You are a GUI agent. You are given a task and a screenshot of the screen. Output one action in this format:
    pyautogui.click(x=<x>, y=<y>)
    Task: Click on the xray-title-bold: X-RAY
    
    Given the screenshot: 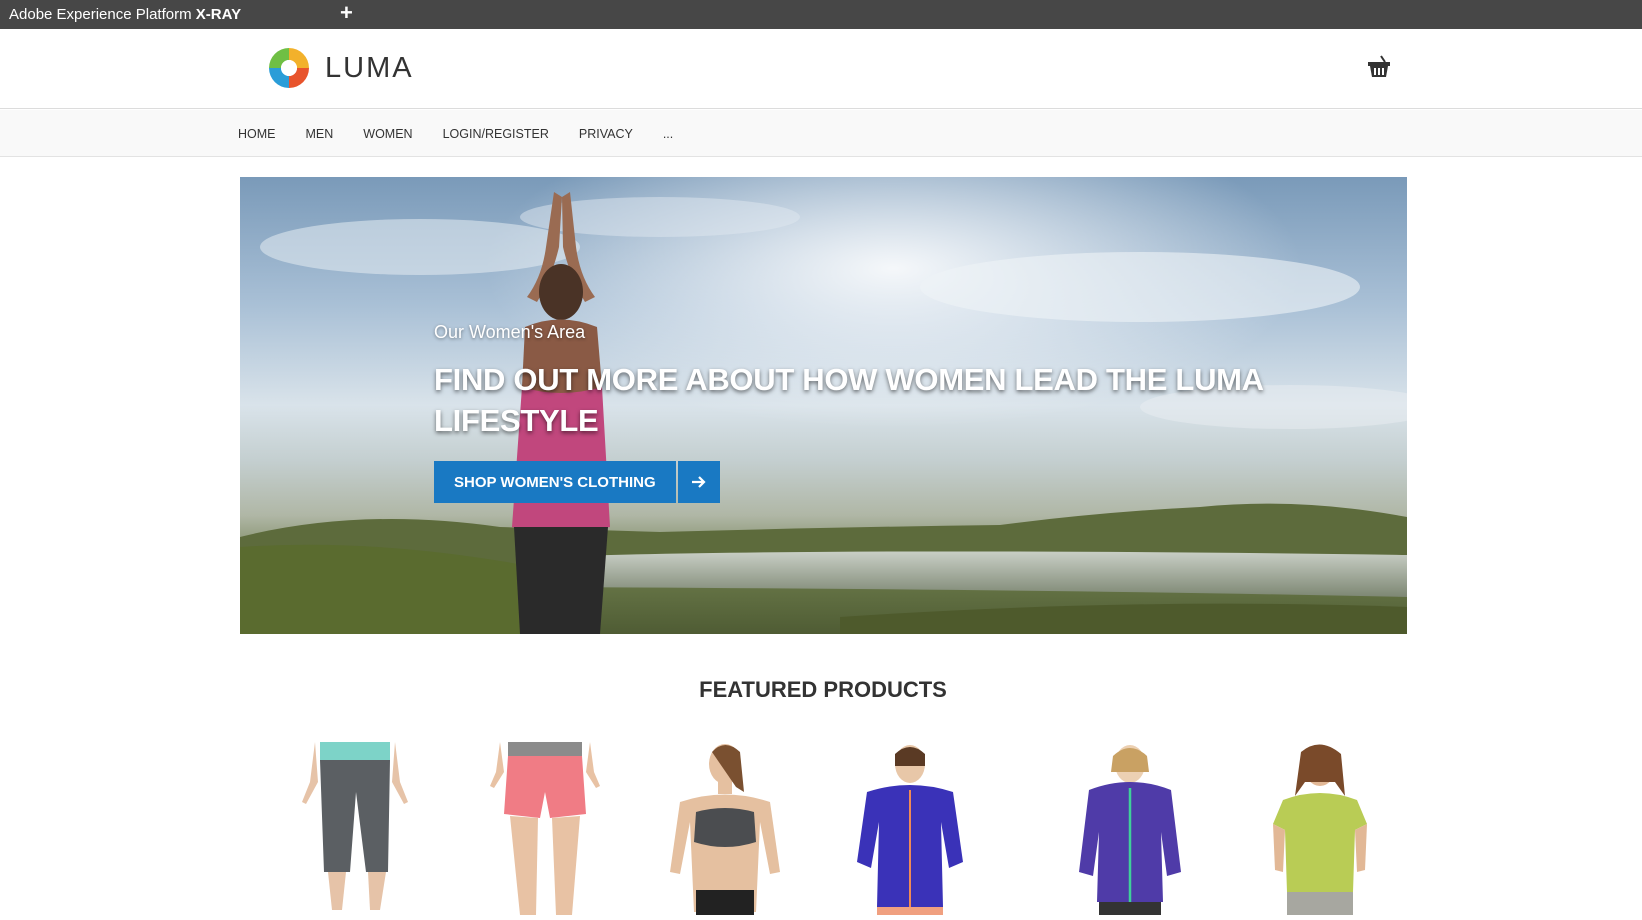 What is the action you would take?
    pyautogui.click(x=218, y=14)
    